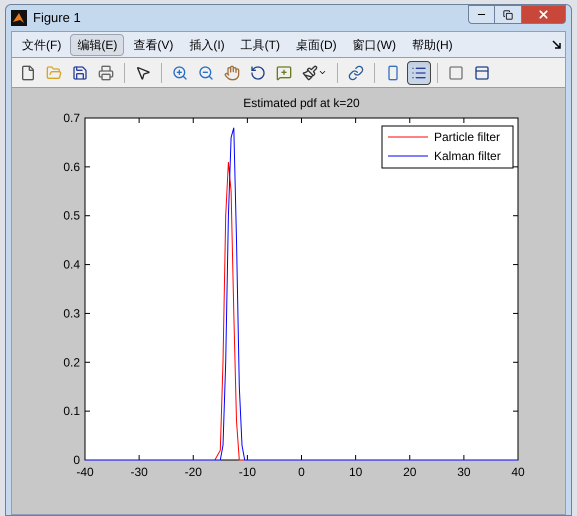  I want to click on hand-icon, so click(232, 72).